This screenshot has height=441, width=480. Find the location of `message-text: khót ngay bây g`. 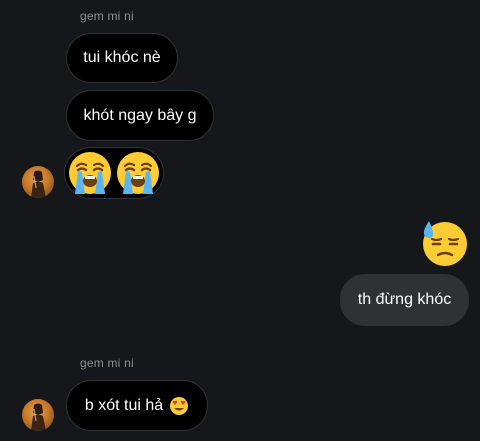

message-text: khót ngay bây g is located at coordinates (140, 115).